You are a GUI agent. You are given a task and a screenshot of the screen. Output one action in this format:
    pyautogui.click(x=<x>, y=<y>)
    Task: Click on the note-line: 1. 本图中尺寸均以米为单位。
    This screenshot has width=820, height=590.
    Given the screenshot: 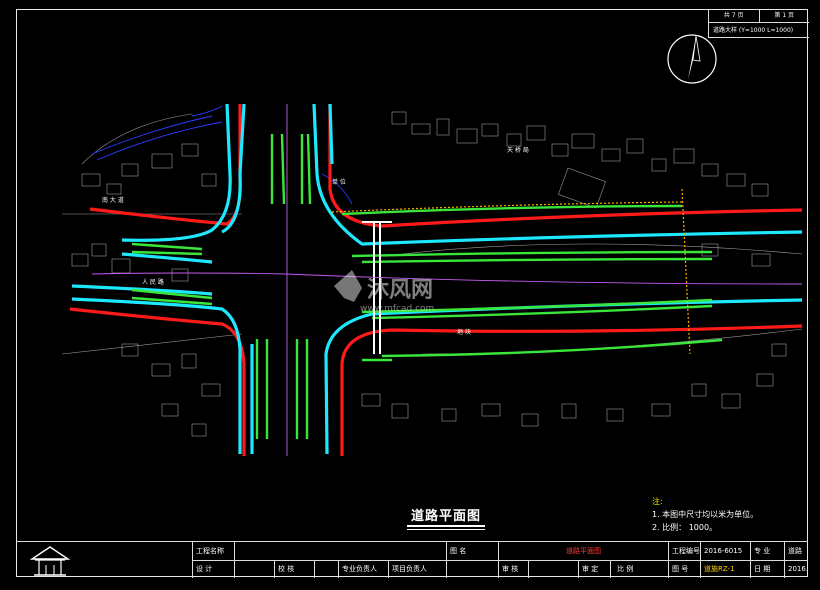 What is the action you would take?
    pyautogui.click(x=705, y=514)
    